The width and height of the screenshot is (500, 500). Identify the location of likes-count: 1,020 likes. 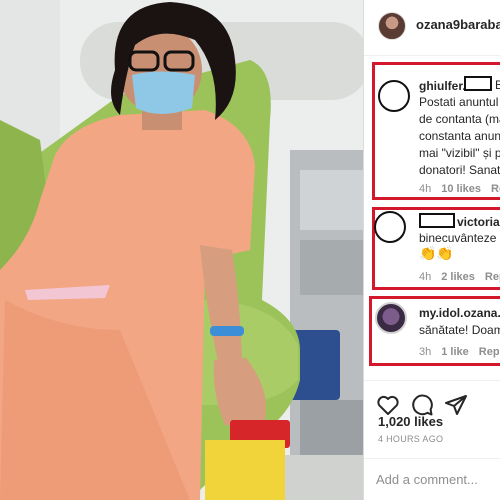
(410, 421).